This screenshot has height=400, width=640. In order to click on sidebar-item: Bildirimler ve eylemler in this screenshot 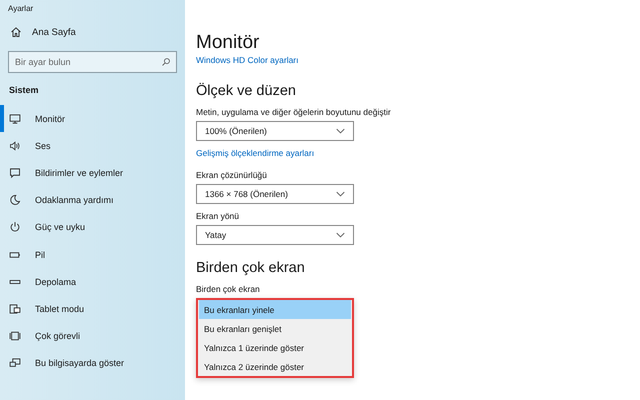, I will do `click(92, 173)`.